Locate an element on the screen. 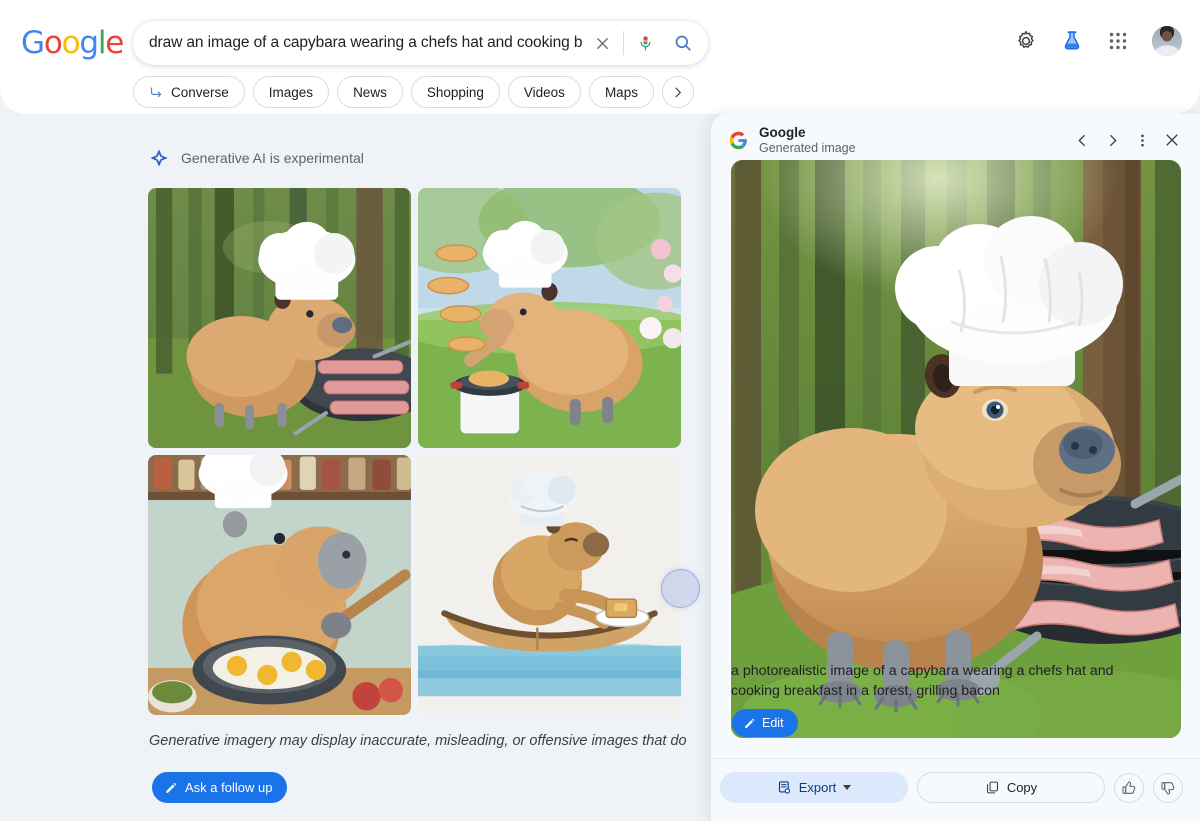 This screenshot has width=1200, height=821. chip-label: Shopping is located at coordinates (455, 92).